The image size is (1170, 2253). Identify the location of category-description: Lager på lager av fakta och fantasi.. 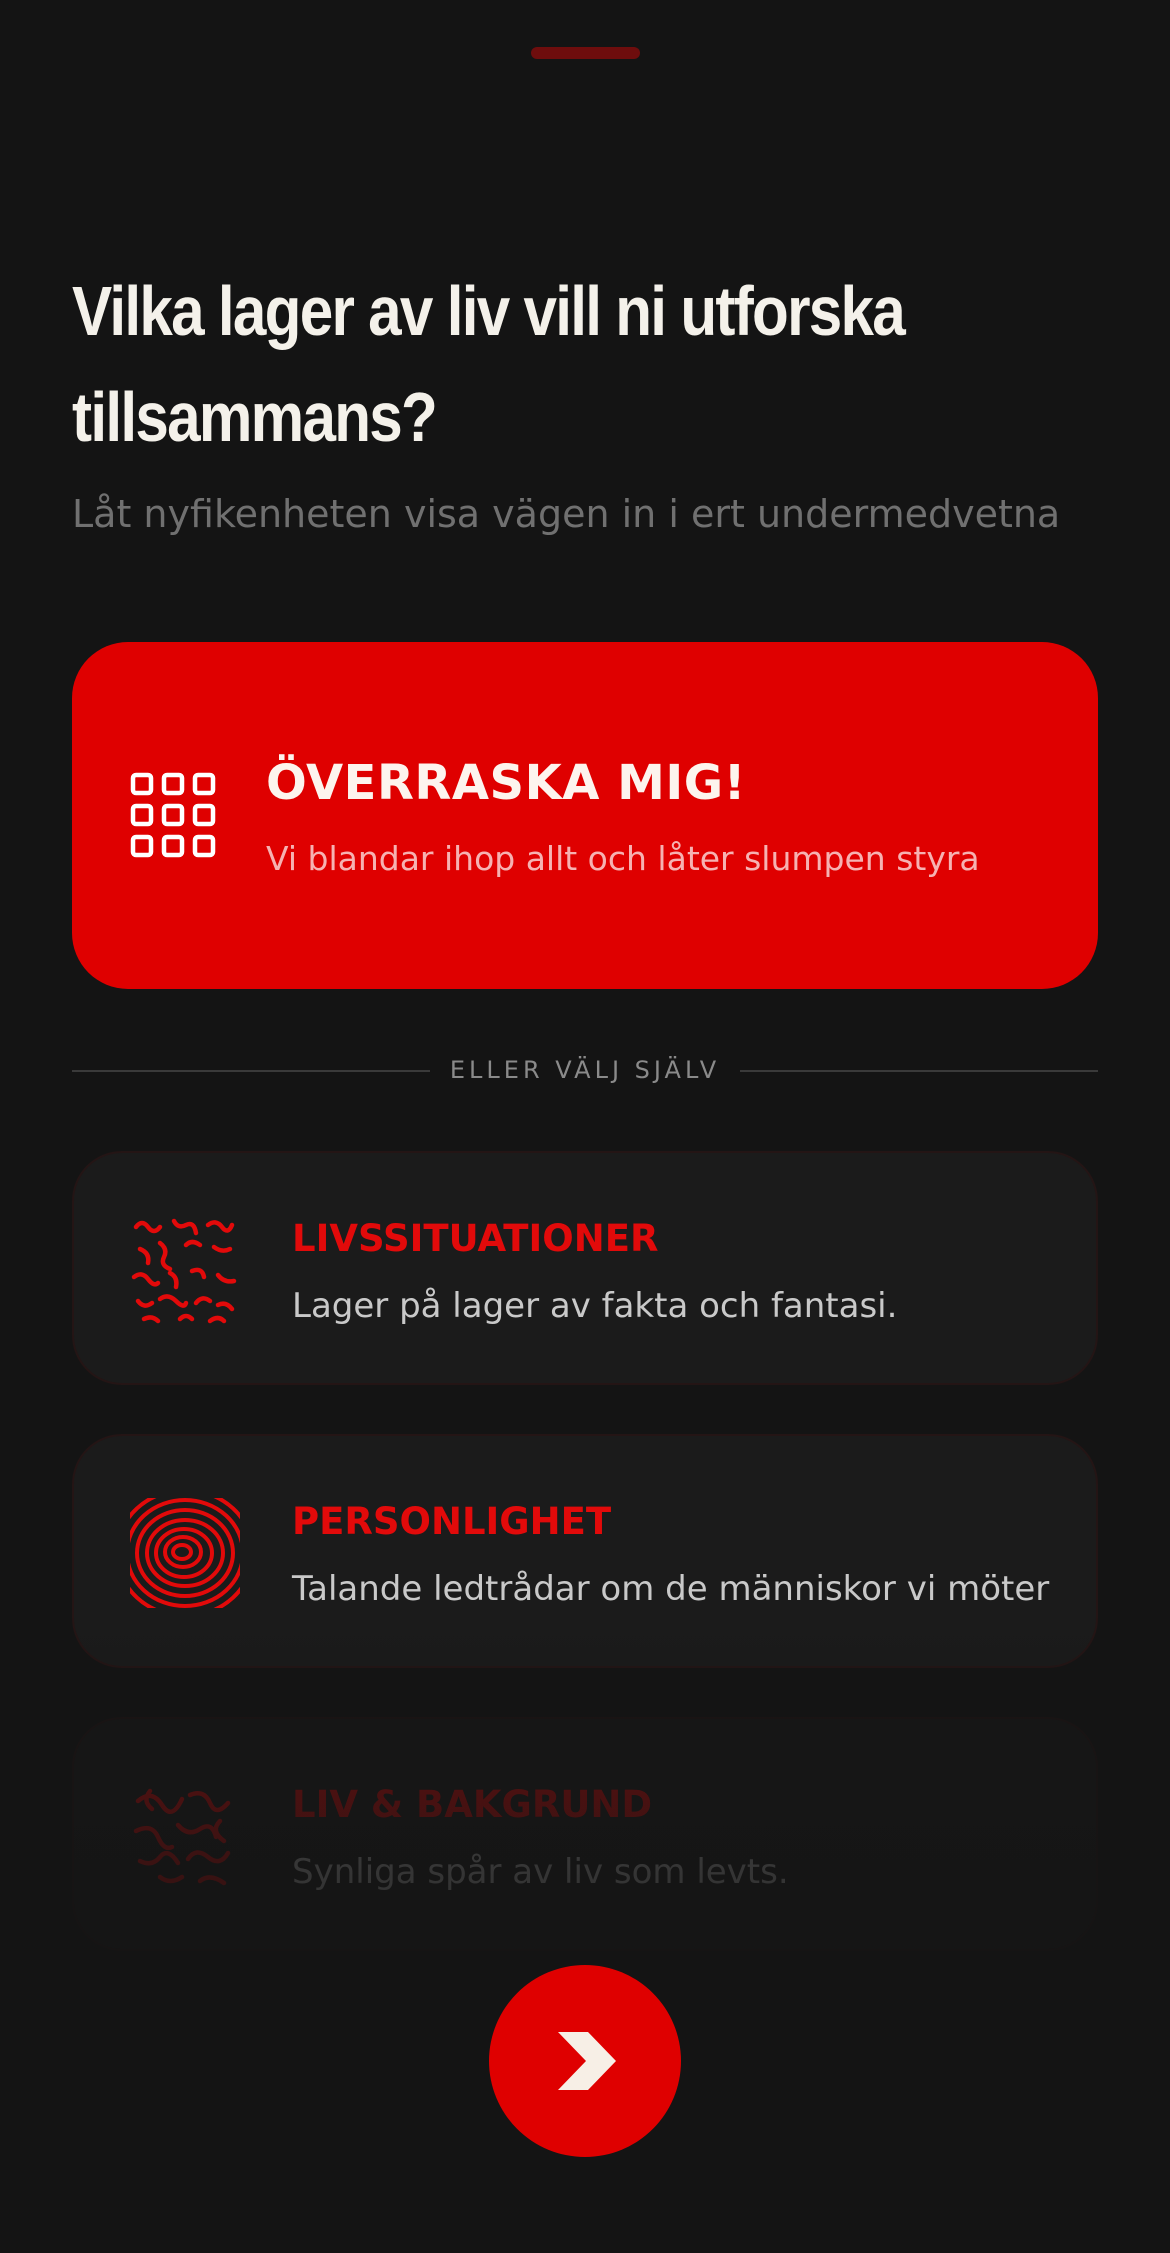
(595, 1306).